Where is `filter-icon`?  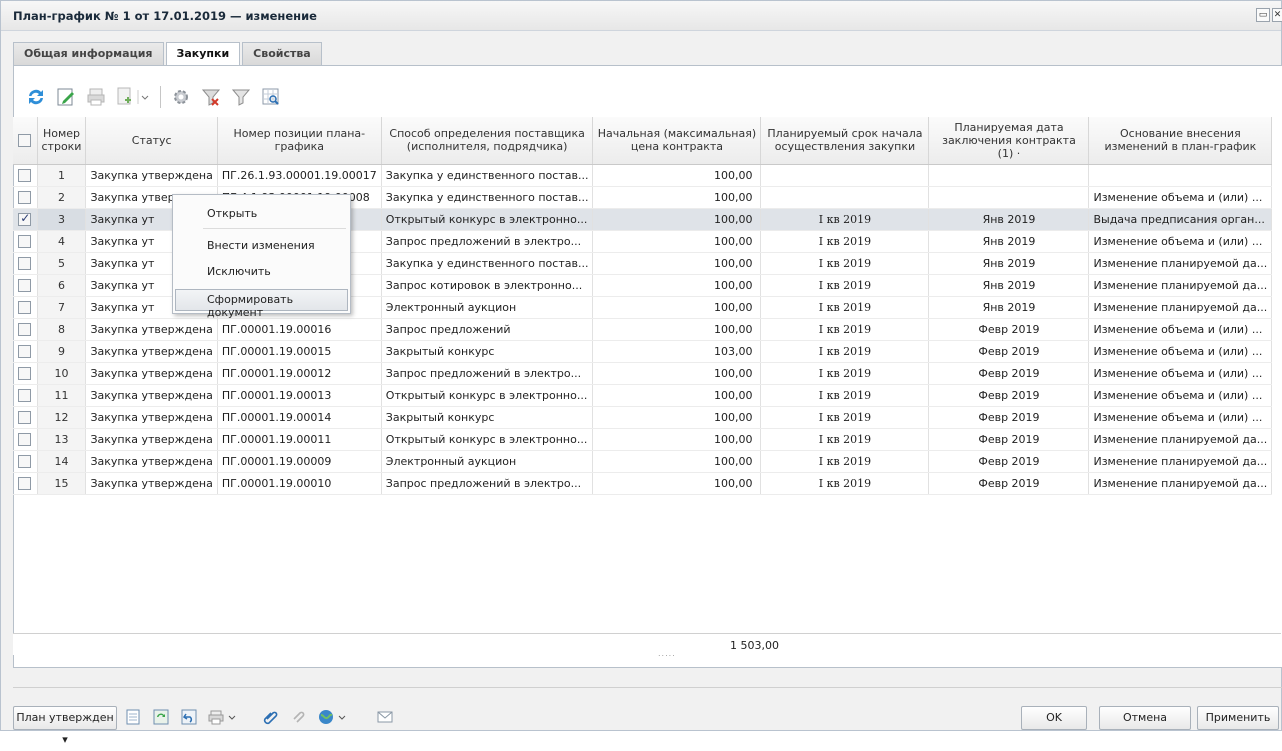
filter-icon is located at coordinates (241, 97).